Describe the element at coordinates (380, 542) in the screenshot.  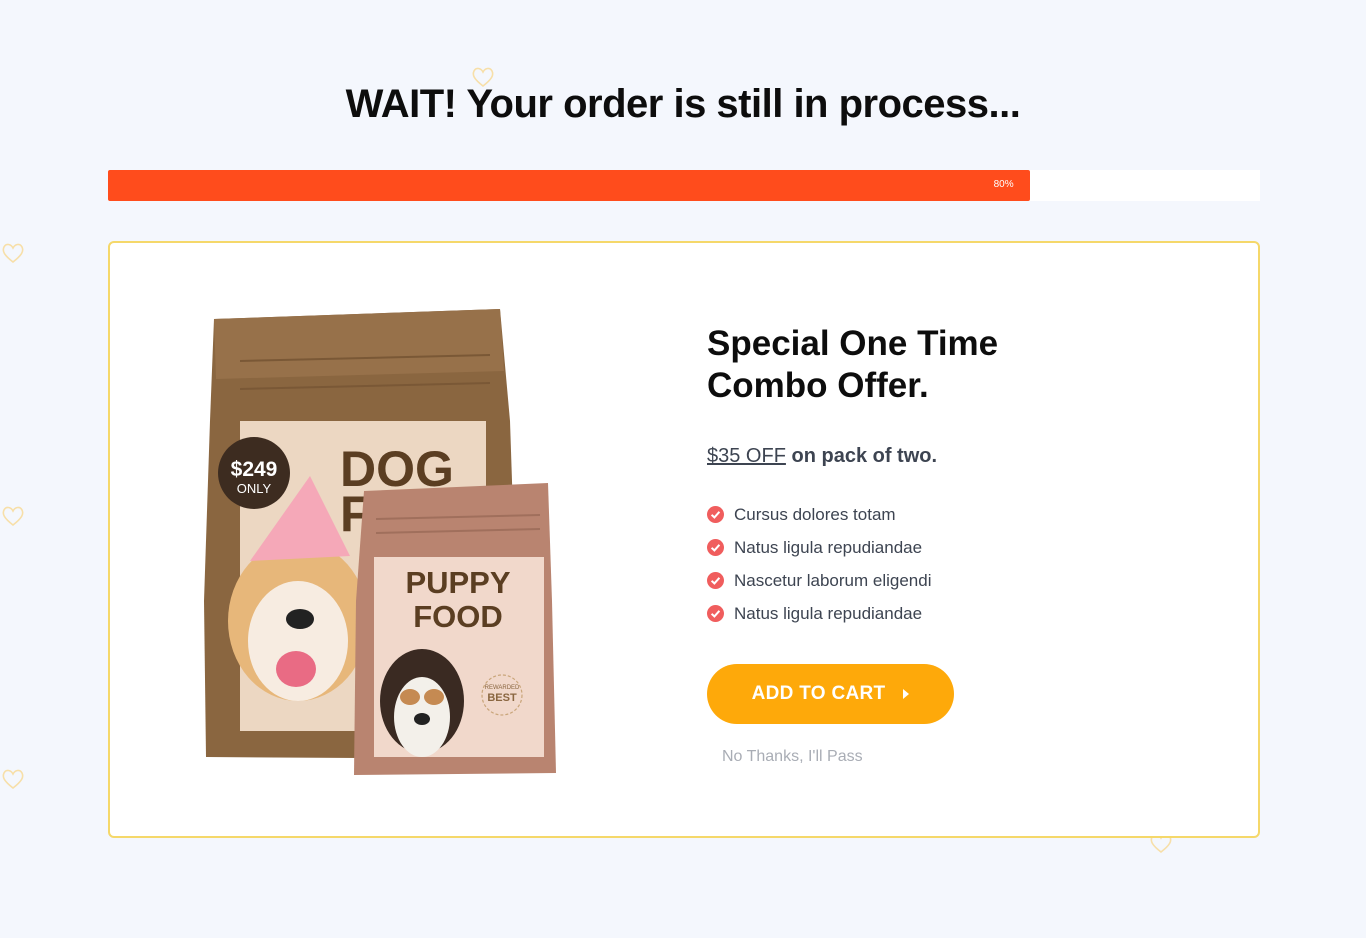
I see `product-image: $249 ONLY DOG F PUPPY FOOD REWARDED BEST` at that location.